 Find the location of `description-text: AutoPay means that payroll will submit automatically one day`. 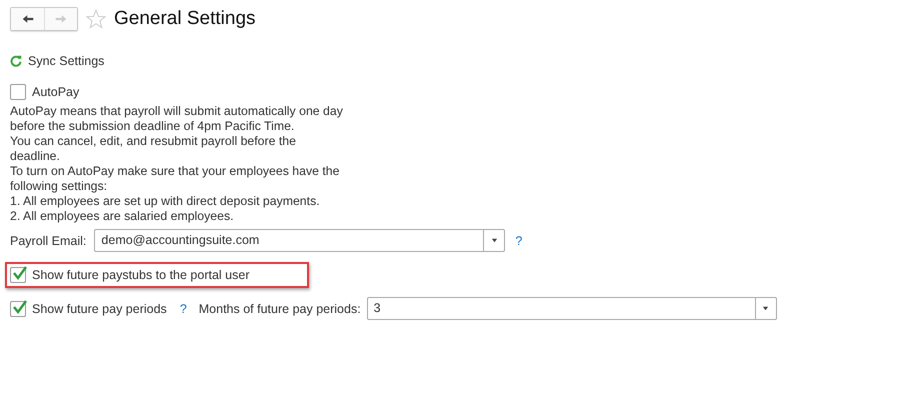

description-text: AutoPay means that payroll will submit automatically one day is located at coordinates (177, 111).